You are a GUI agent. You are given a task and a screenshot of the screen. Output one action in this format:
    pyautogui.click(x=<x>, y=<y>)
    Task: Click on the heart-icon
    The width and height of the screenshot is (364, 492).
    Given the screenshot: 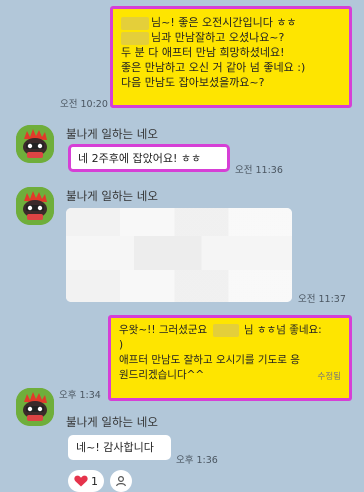 What is the action you would take?
    pyautogui.click(x=81, y=481)
    